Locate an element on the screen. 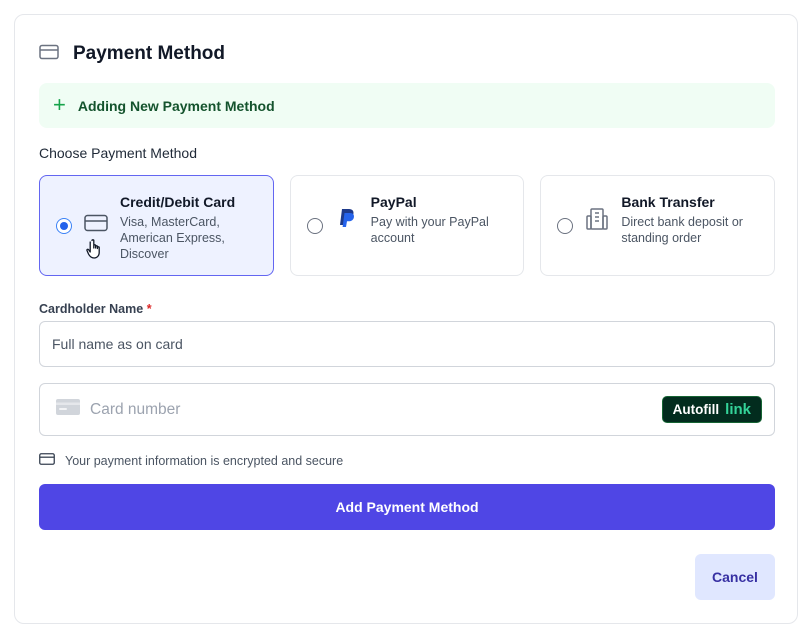  add-payment-method-button: Add Payment Method is located at coordinates (407, 507).